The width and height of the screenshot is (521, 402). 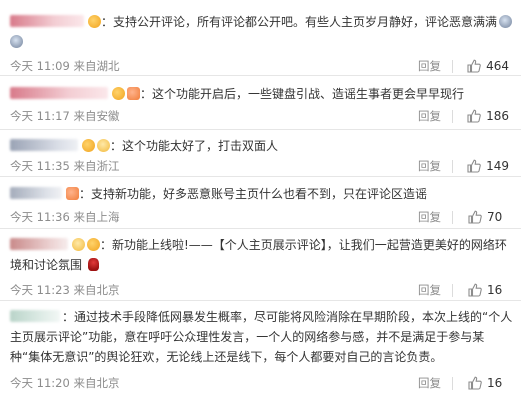 I want to click on comment-footer: 今天 11:09 来自湖北 回复 464, so click(x=261, y=66).